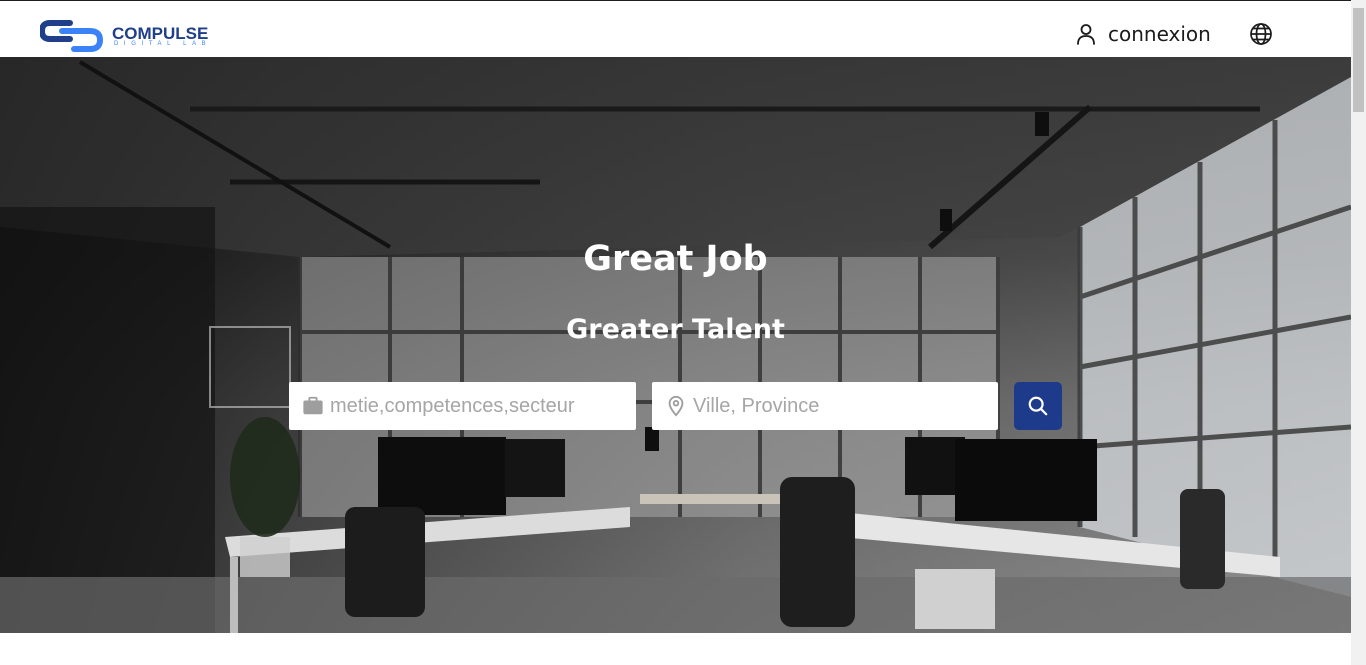 Image resolution: width=1366 pixels, height=665 pixels. Describe the element at coordinates (160, 33) in the screenshot. I see `logo-text: COMPULSE` at that location.